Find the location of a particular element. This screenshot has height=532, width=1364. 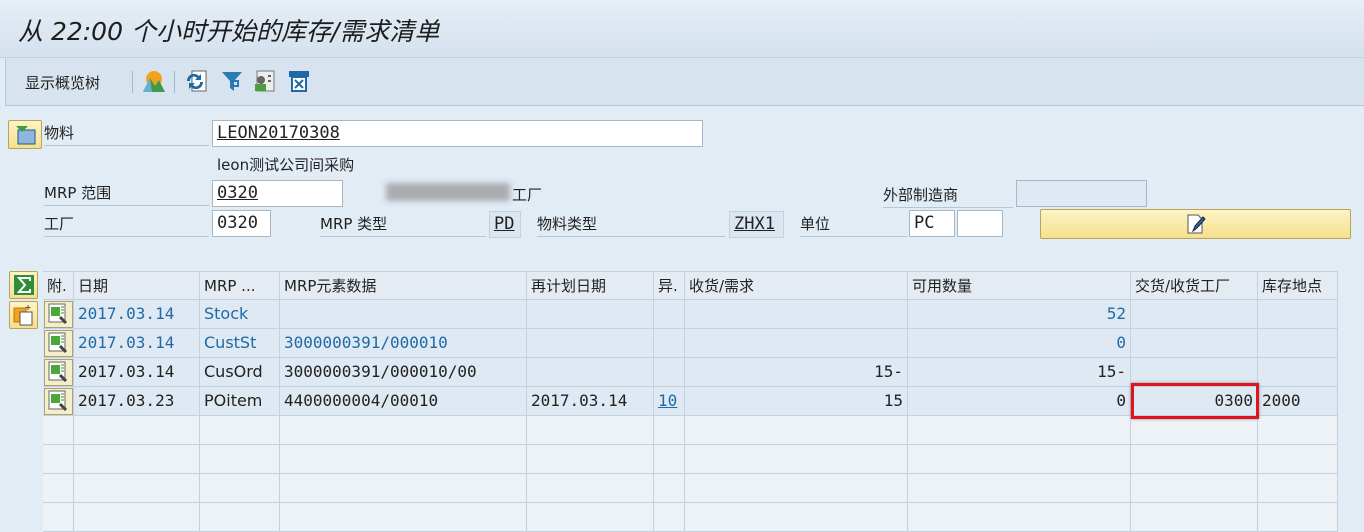

receipt-requirement-value: 15- is located at coordinates (888, 371).